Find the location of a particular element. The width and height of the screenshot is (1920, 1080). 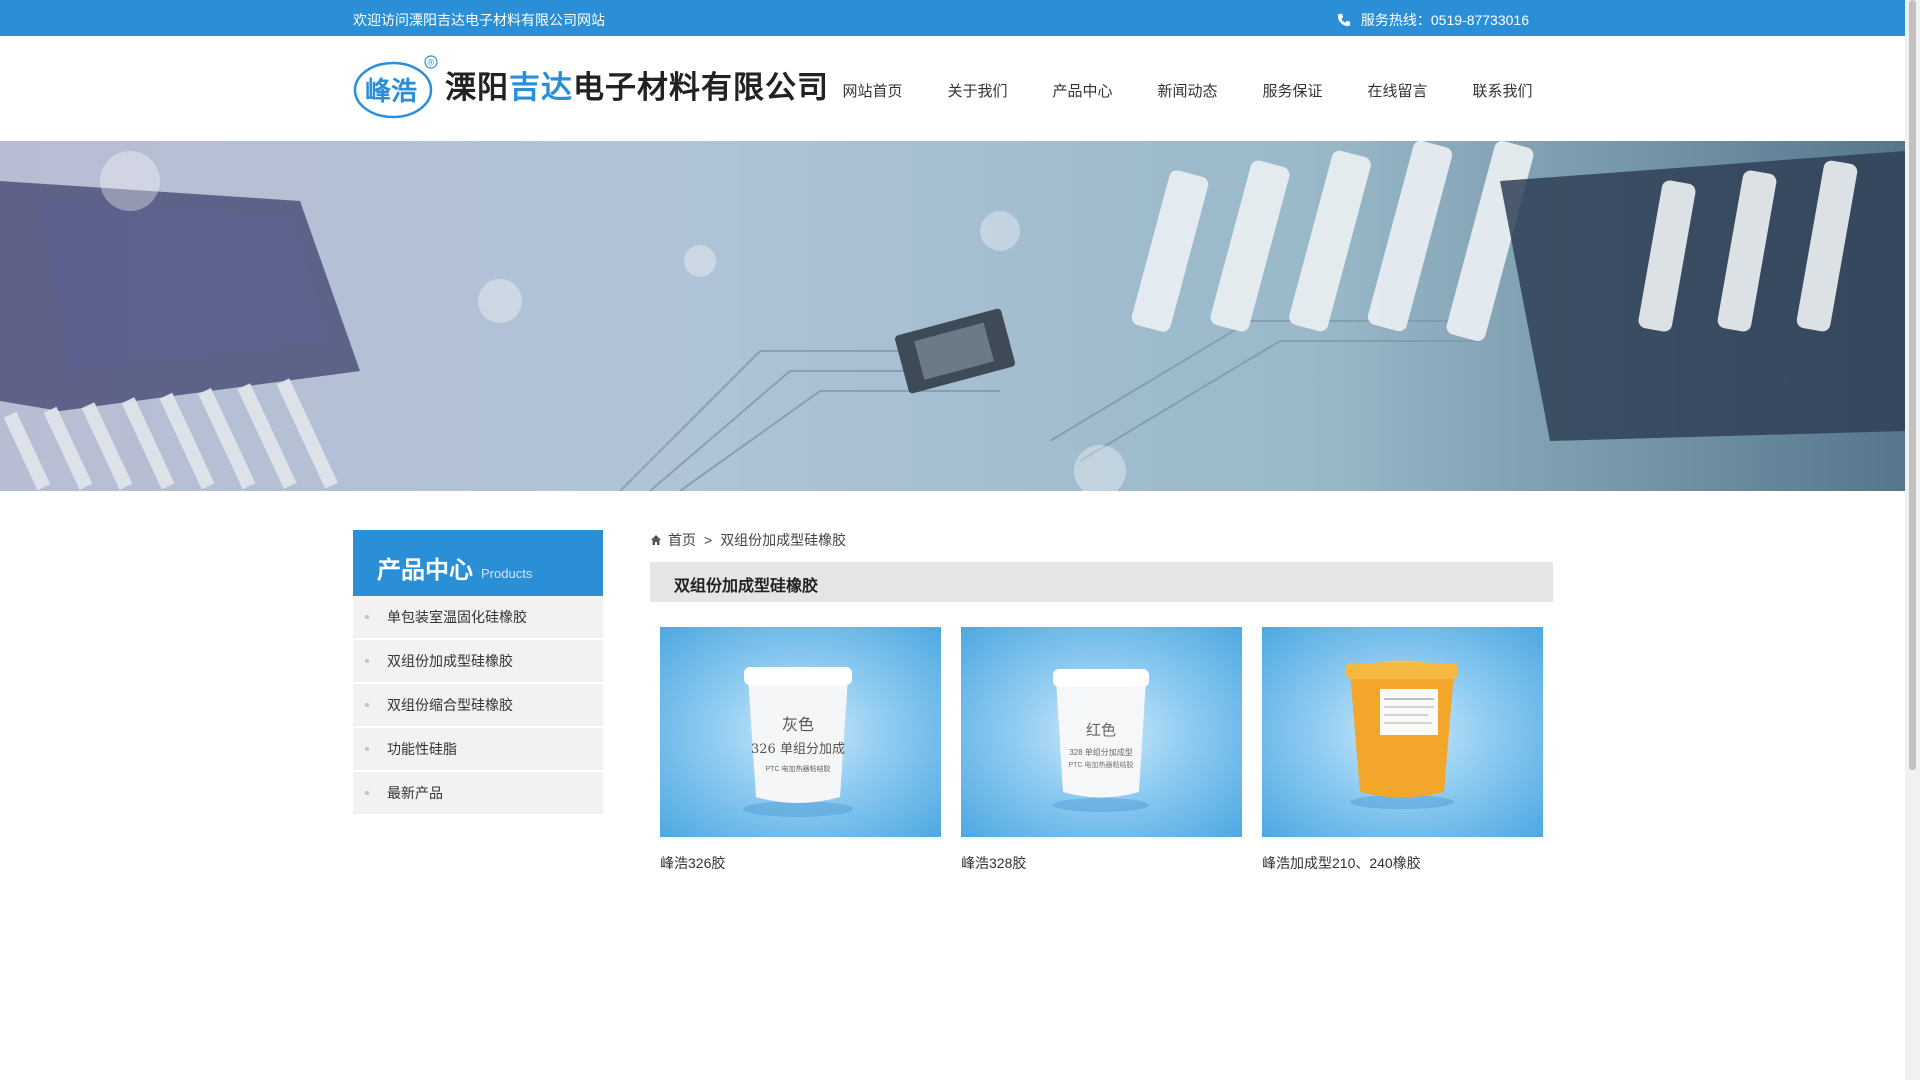

main-nav: 网站首页 关于我们 产品中心 新闻动态 服务保证 在线留言 联系我们 is located at coordinates (1187, 90).